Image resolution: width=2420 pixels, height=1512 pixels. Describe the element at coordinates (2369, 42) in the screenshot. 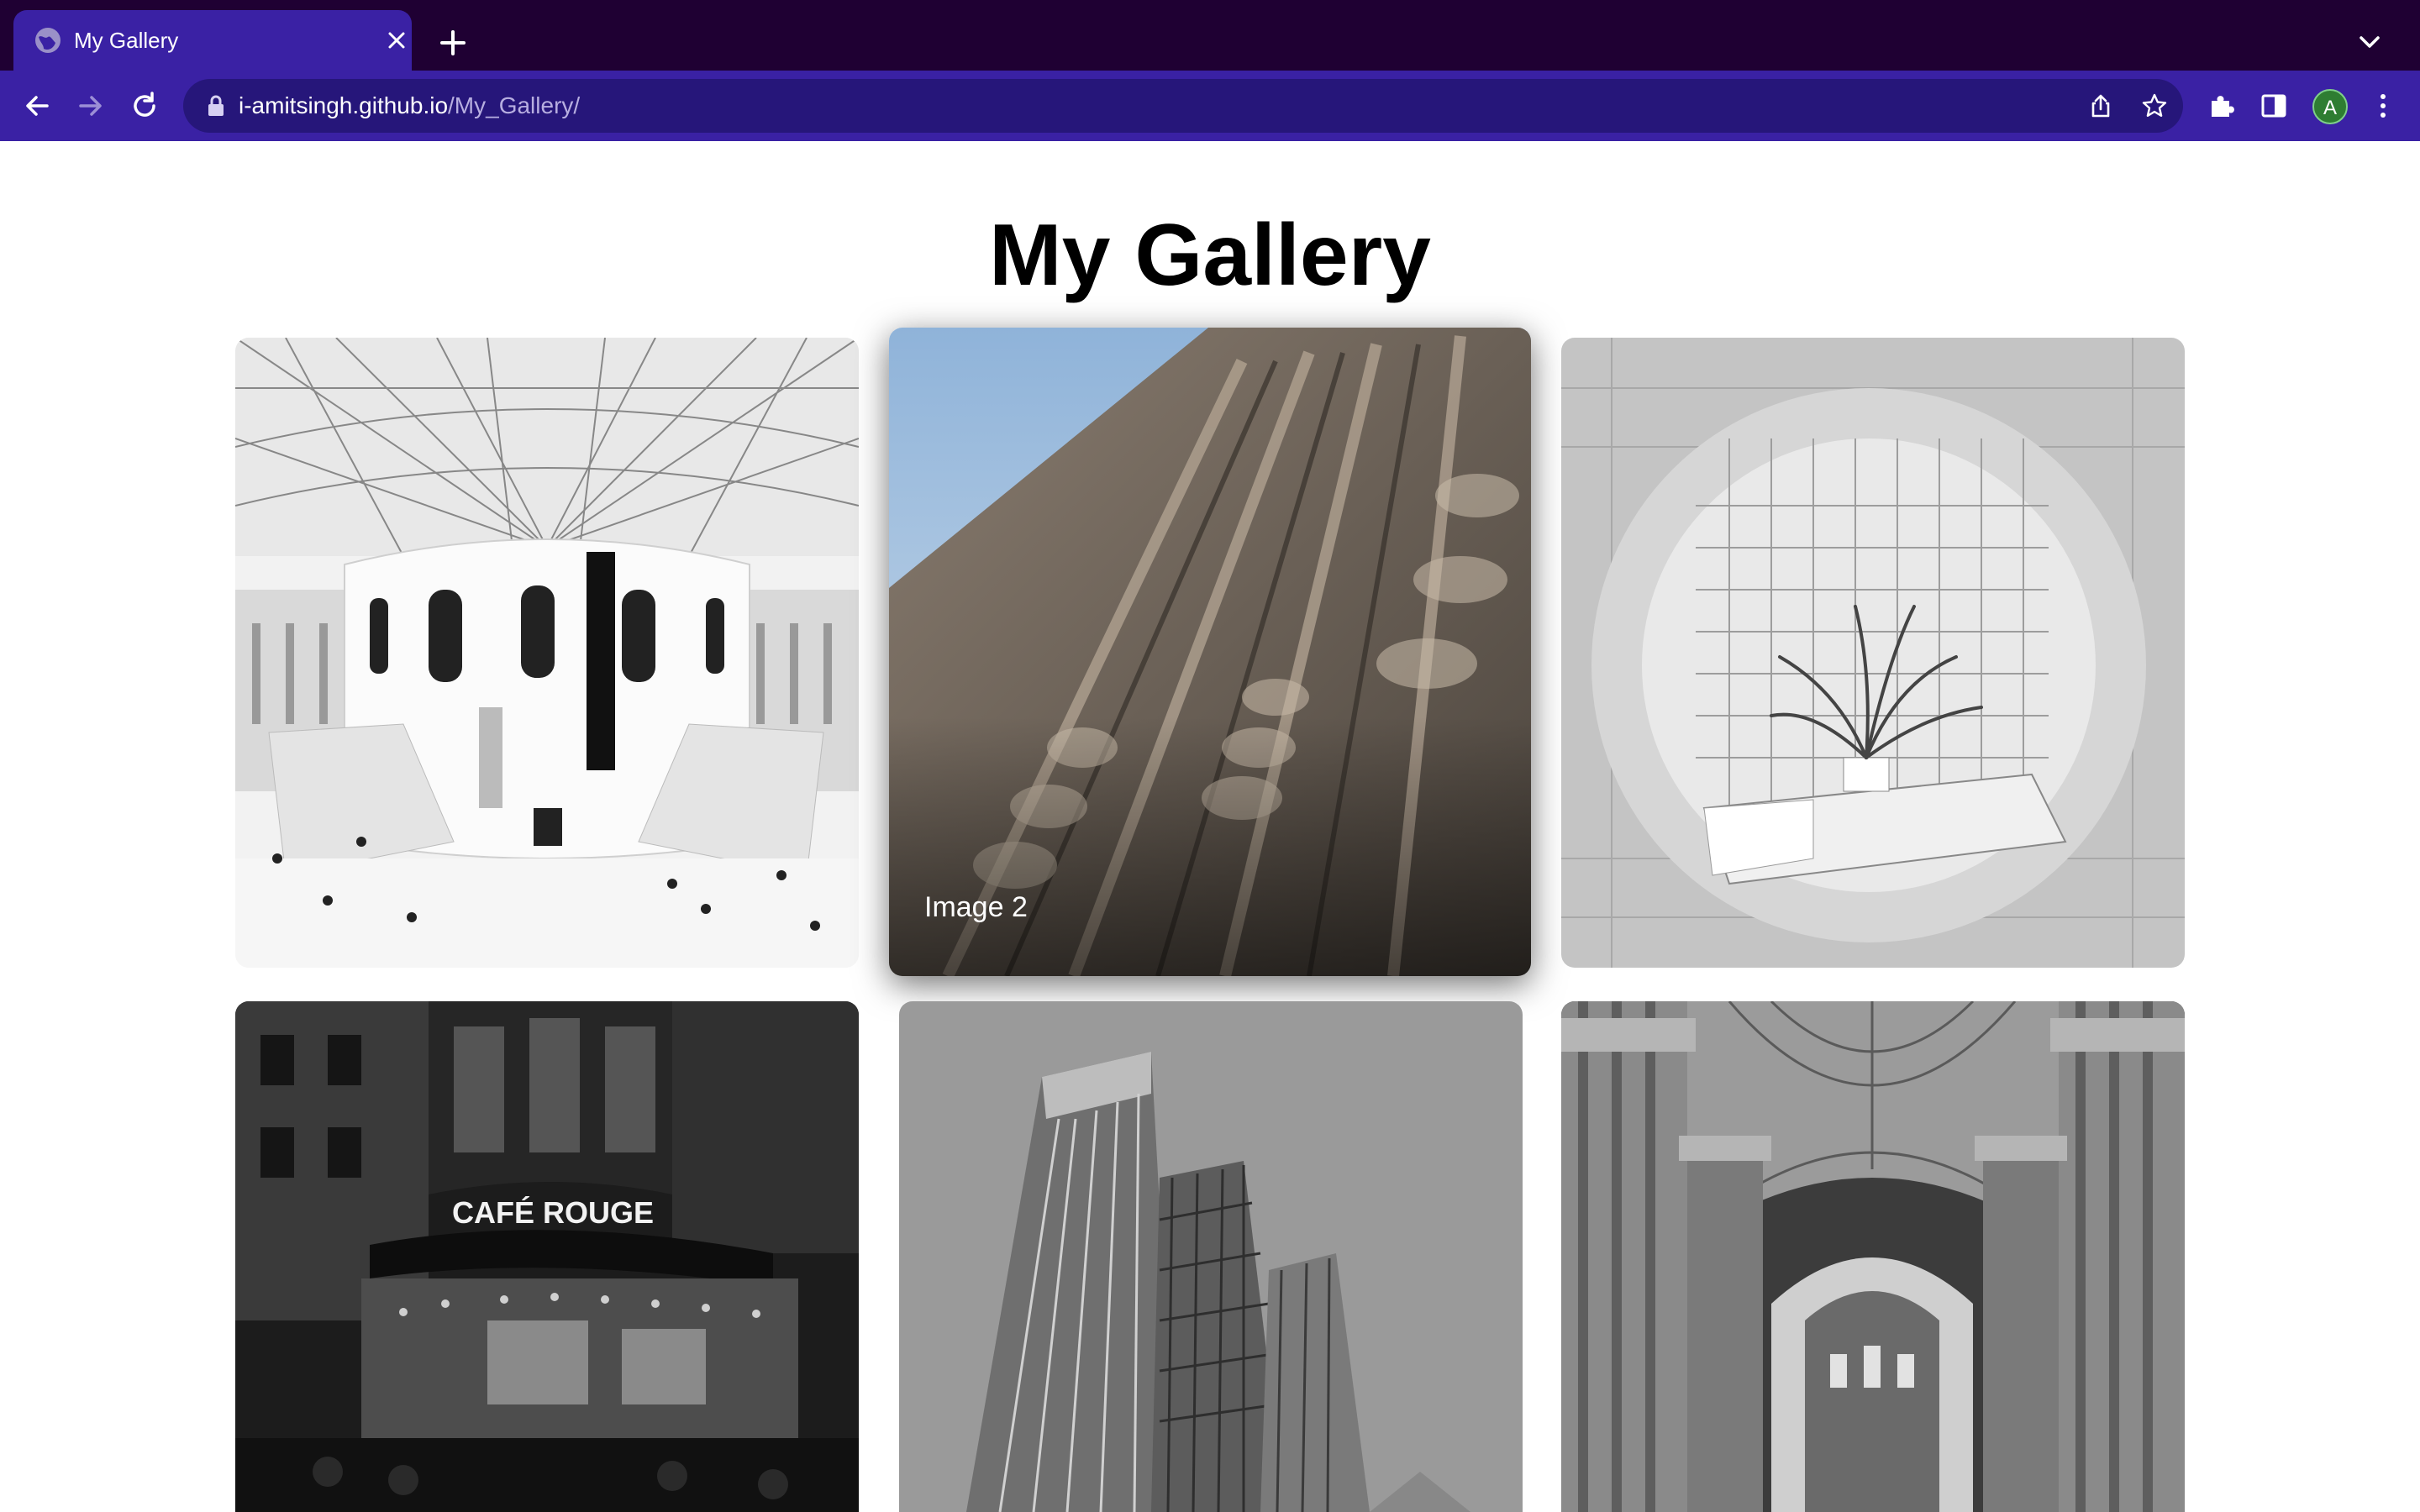

I see `chevron-down-icon` at that location.